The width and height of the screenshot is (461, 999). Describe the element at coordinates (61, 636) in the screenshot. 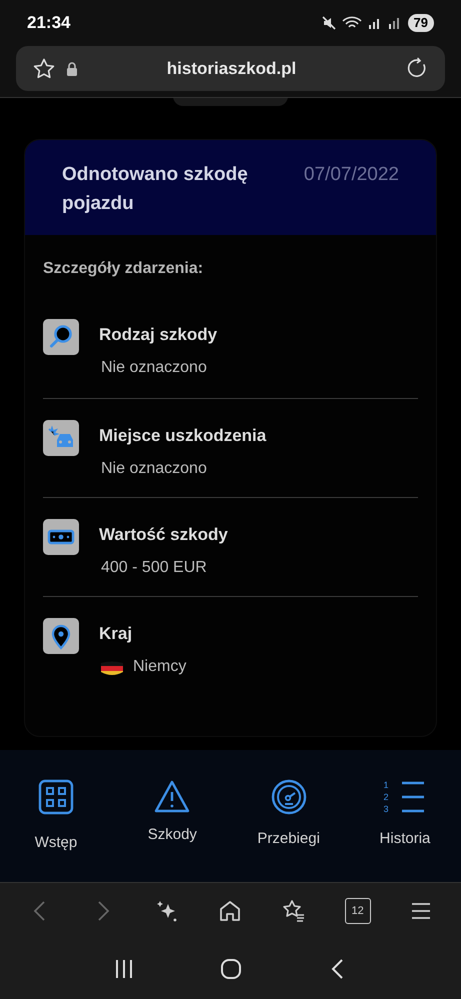

I see `location-pin-icon` at that location.